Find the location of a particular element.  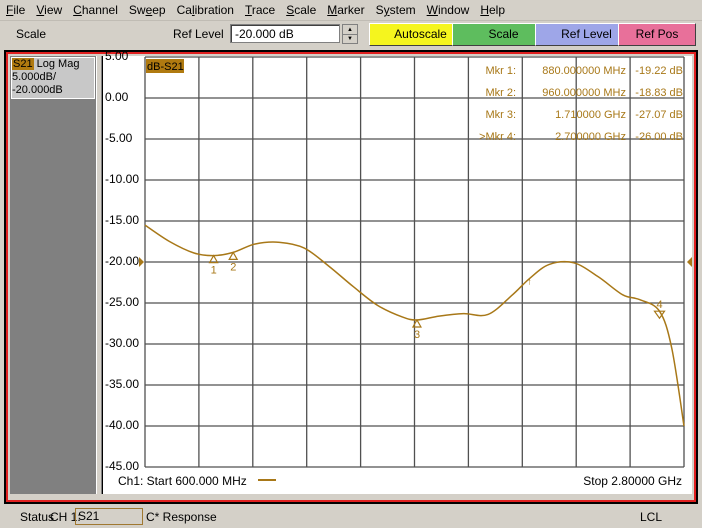

trace-scale: 5.000dB/ is located at coordinates (34, 77).